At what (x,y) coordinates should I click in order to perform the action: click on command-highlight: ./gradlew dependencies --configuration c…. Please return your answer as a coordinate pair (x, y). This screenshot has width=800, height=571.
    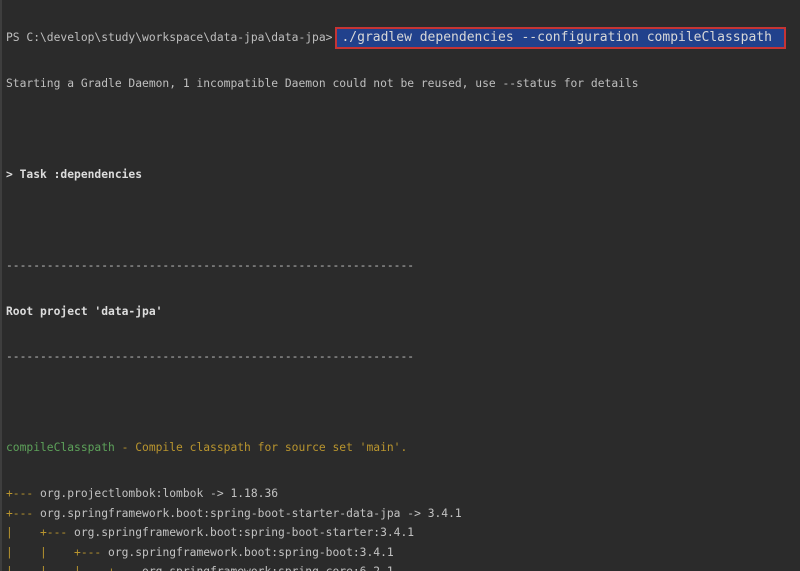
    Looking at the image, I should click on (560, 38).